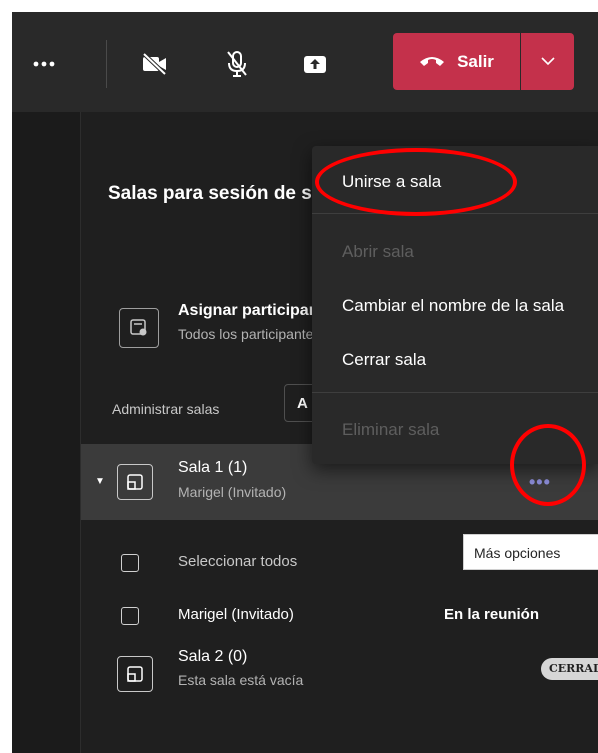  Describe the element at coordinates (166, 409) in the screenshot. I see `manage-rooms-label: Administrar salas` at that location.